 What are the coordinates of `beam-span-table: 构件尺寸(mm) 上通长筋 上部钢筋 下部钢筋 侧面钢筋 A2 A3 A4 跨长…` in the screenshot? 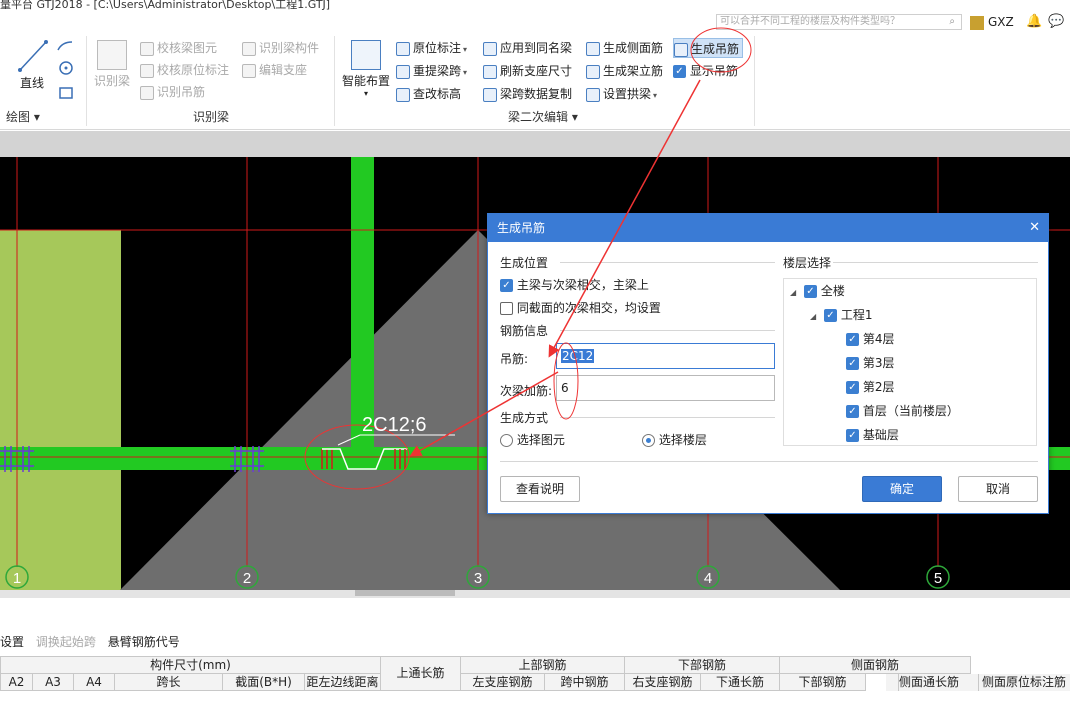 It's located at (485, 673).